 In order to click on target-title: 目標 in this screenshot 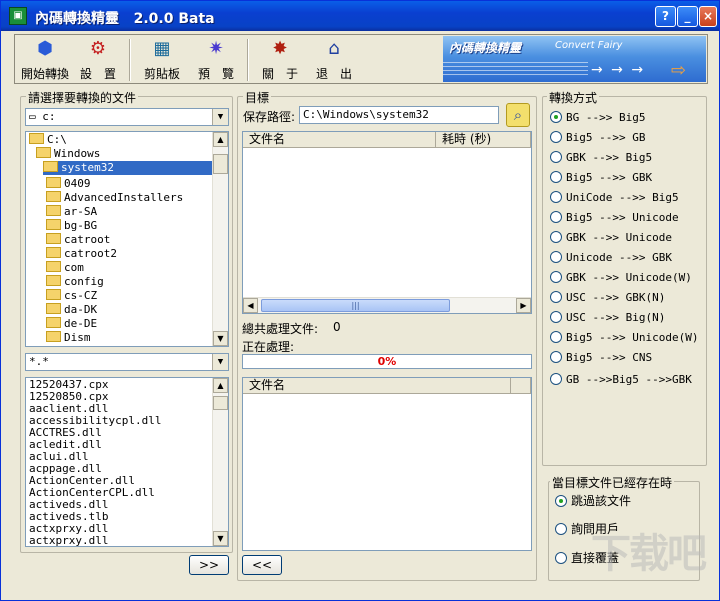, I will do `click(257, 97)`.